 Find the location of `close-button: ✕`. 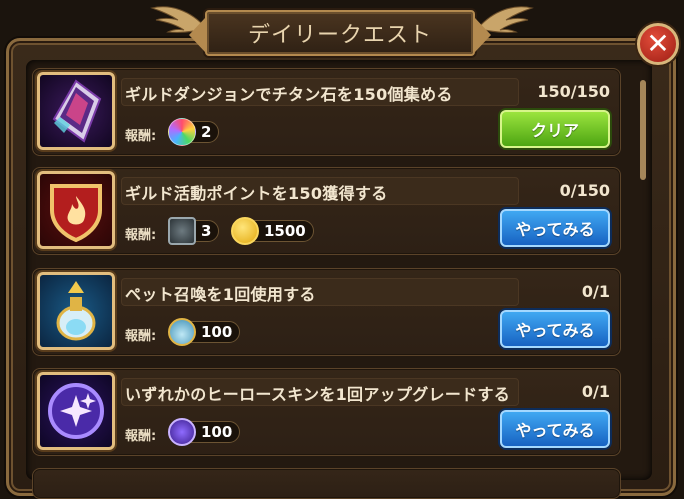

close-button: ✕ is located at coordinates (658, 44).